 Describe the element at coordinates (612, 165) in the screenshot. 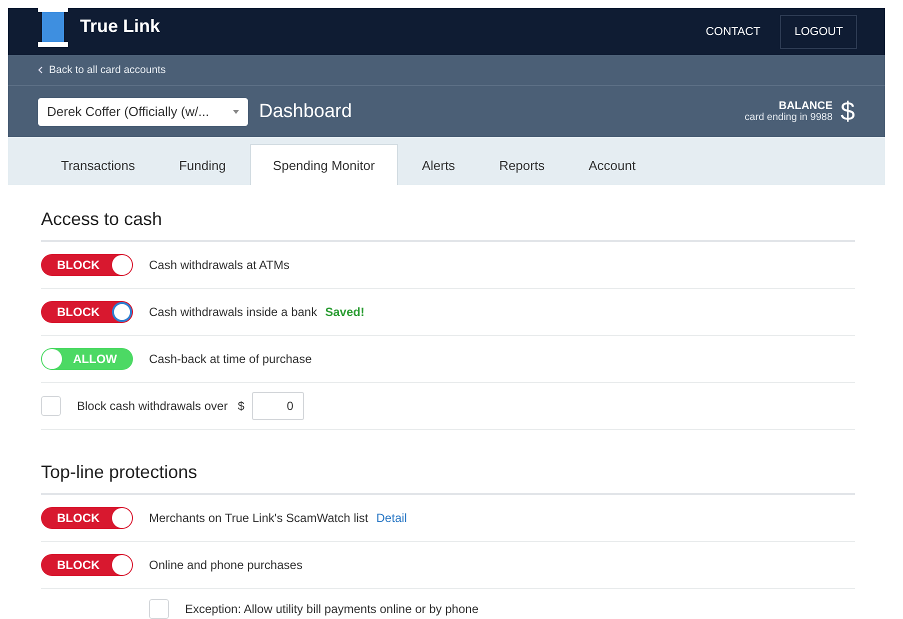

I see `tab: Account` at that location.